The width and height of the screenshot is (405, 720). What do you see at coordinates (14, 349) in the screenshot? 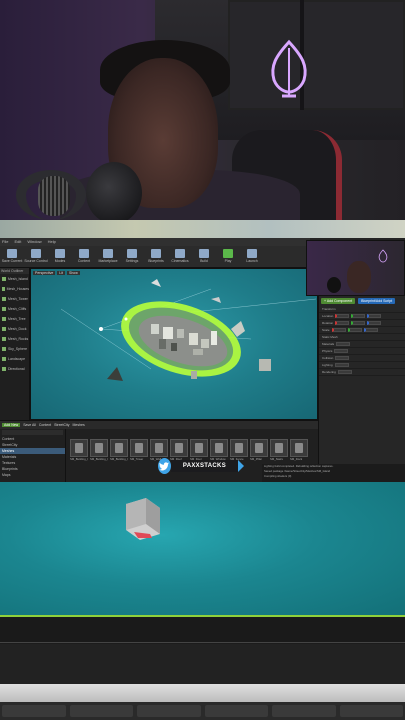
I see `outliner-row: Sky_Sphere` at bounding box center [14, 349].